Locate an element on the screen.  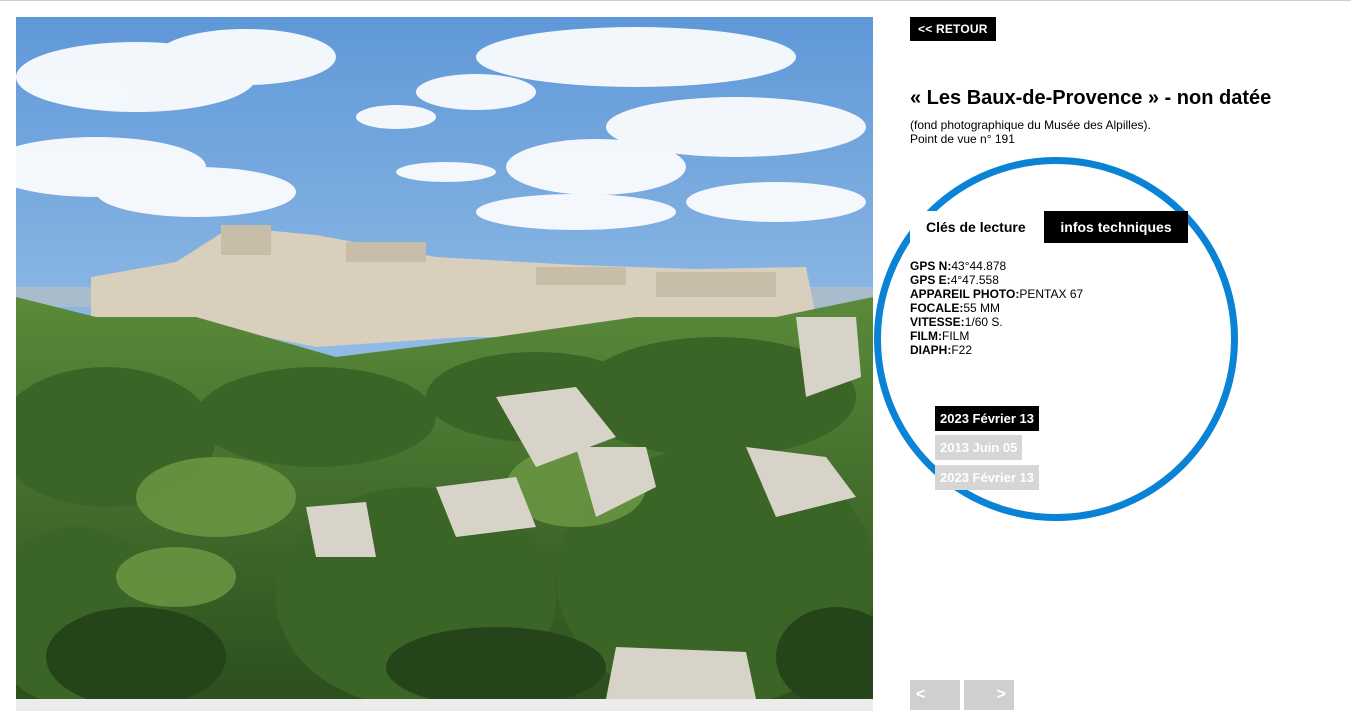
spec-value: 1/60 S. is located at coordinates (983, 322).